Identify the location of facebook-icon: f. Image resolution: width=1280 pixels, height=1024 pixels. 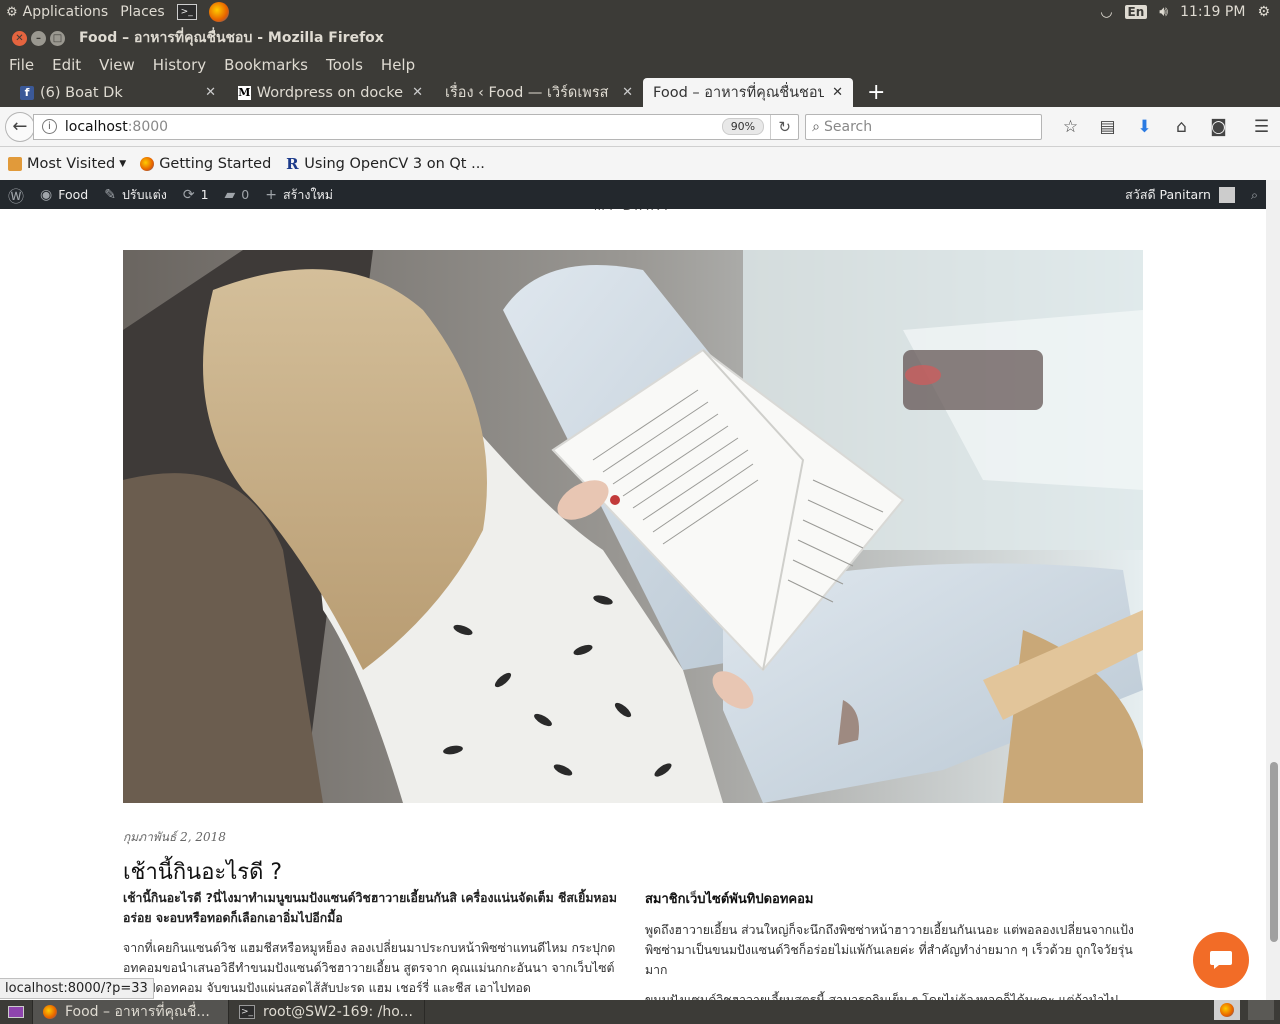
(27, 92).